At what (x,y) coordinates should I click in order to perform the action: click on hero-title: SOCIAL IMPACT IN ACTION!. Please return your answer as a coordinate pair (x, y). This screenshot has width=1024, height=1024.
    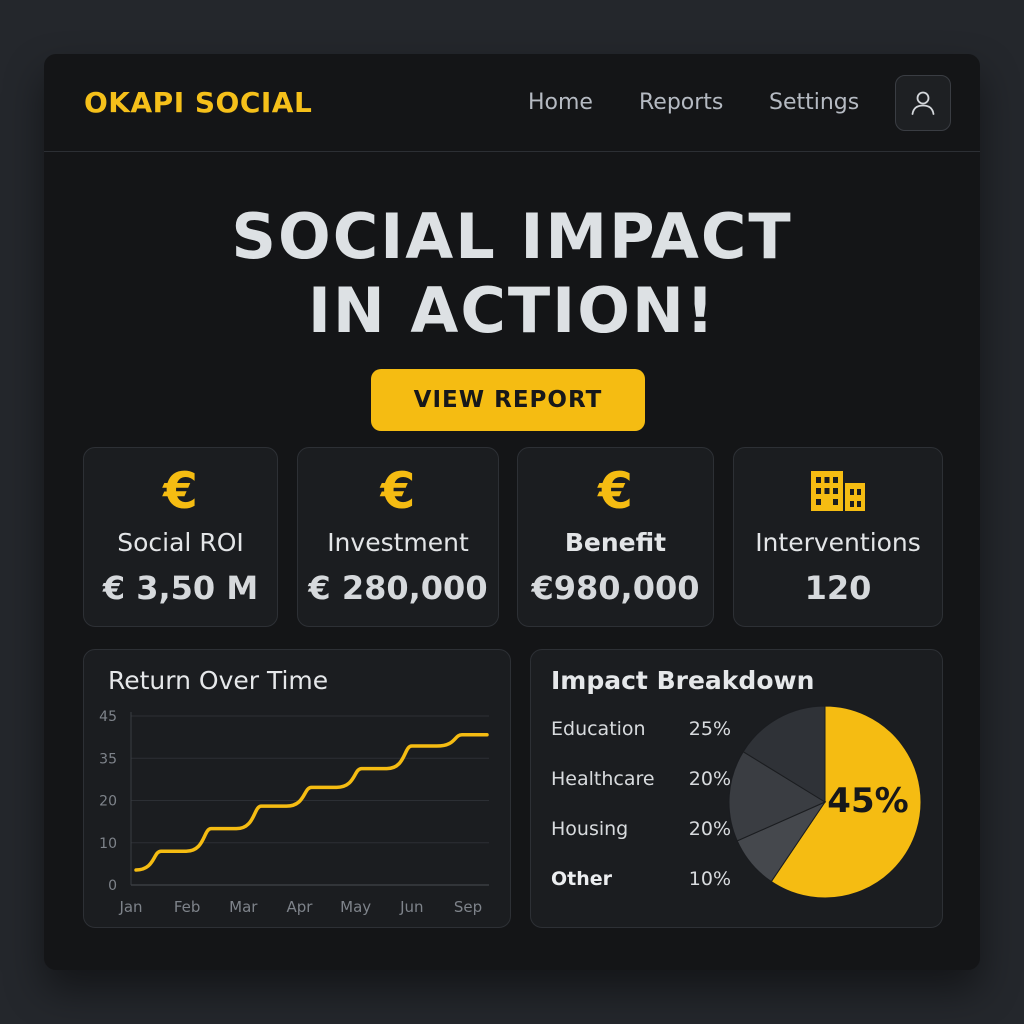
    Looking at the image, I should click on (512, 274).